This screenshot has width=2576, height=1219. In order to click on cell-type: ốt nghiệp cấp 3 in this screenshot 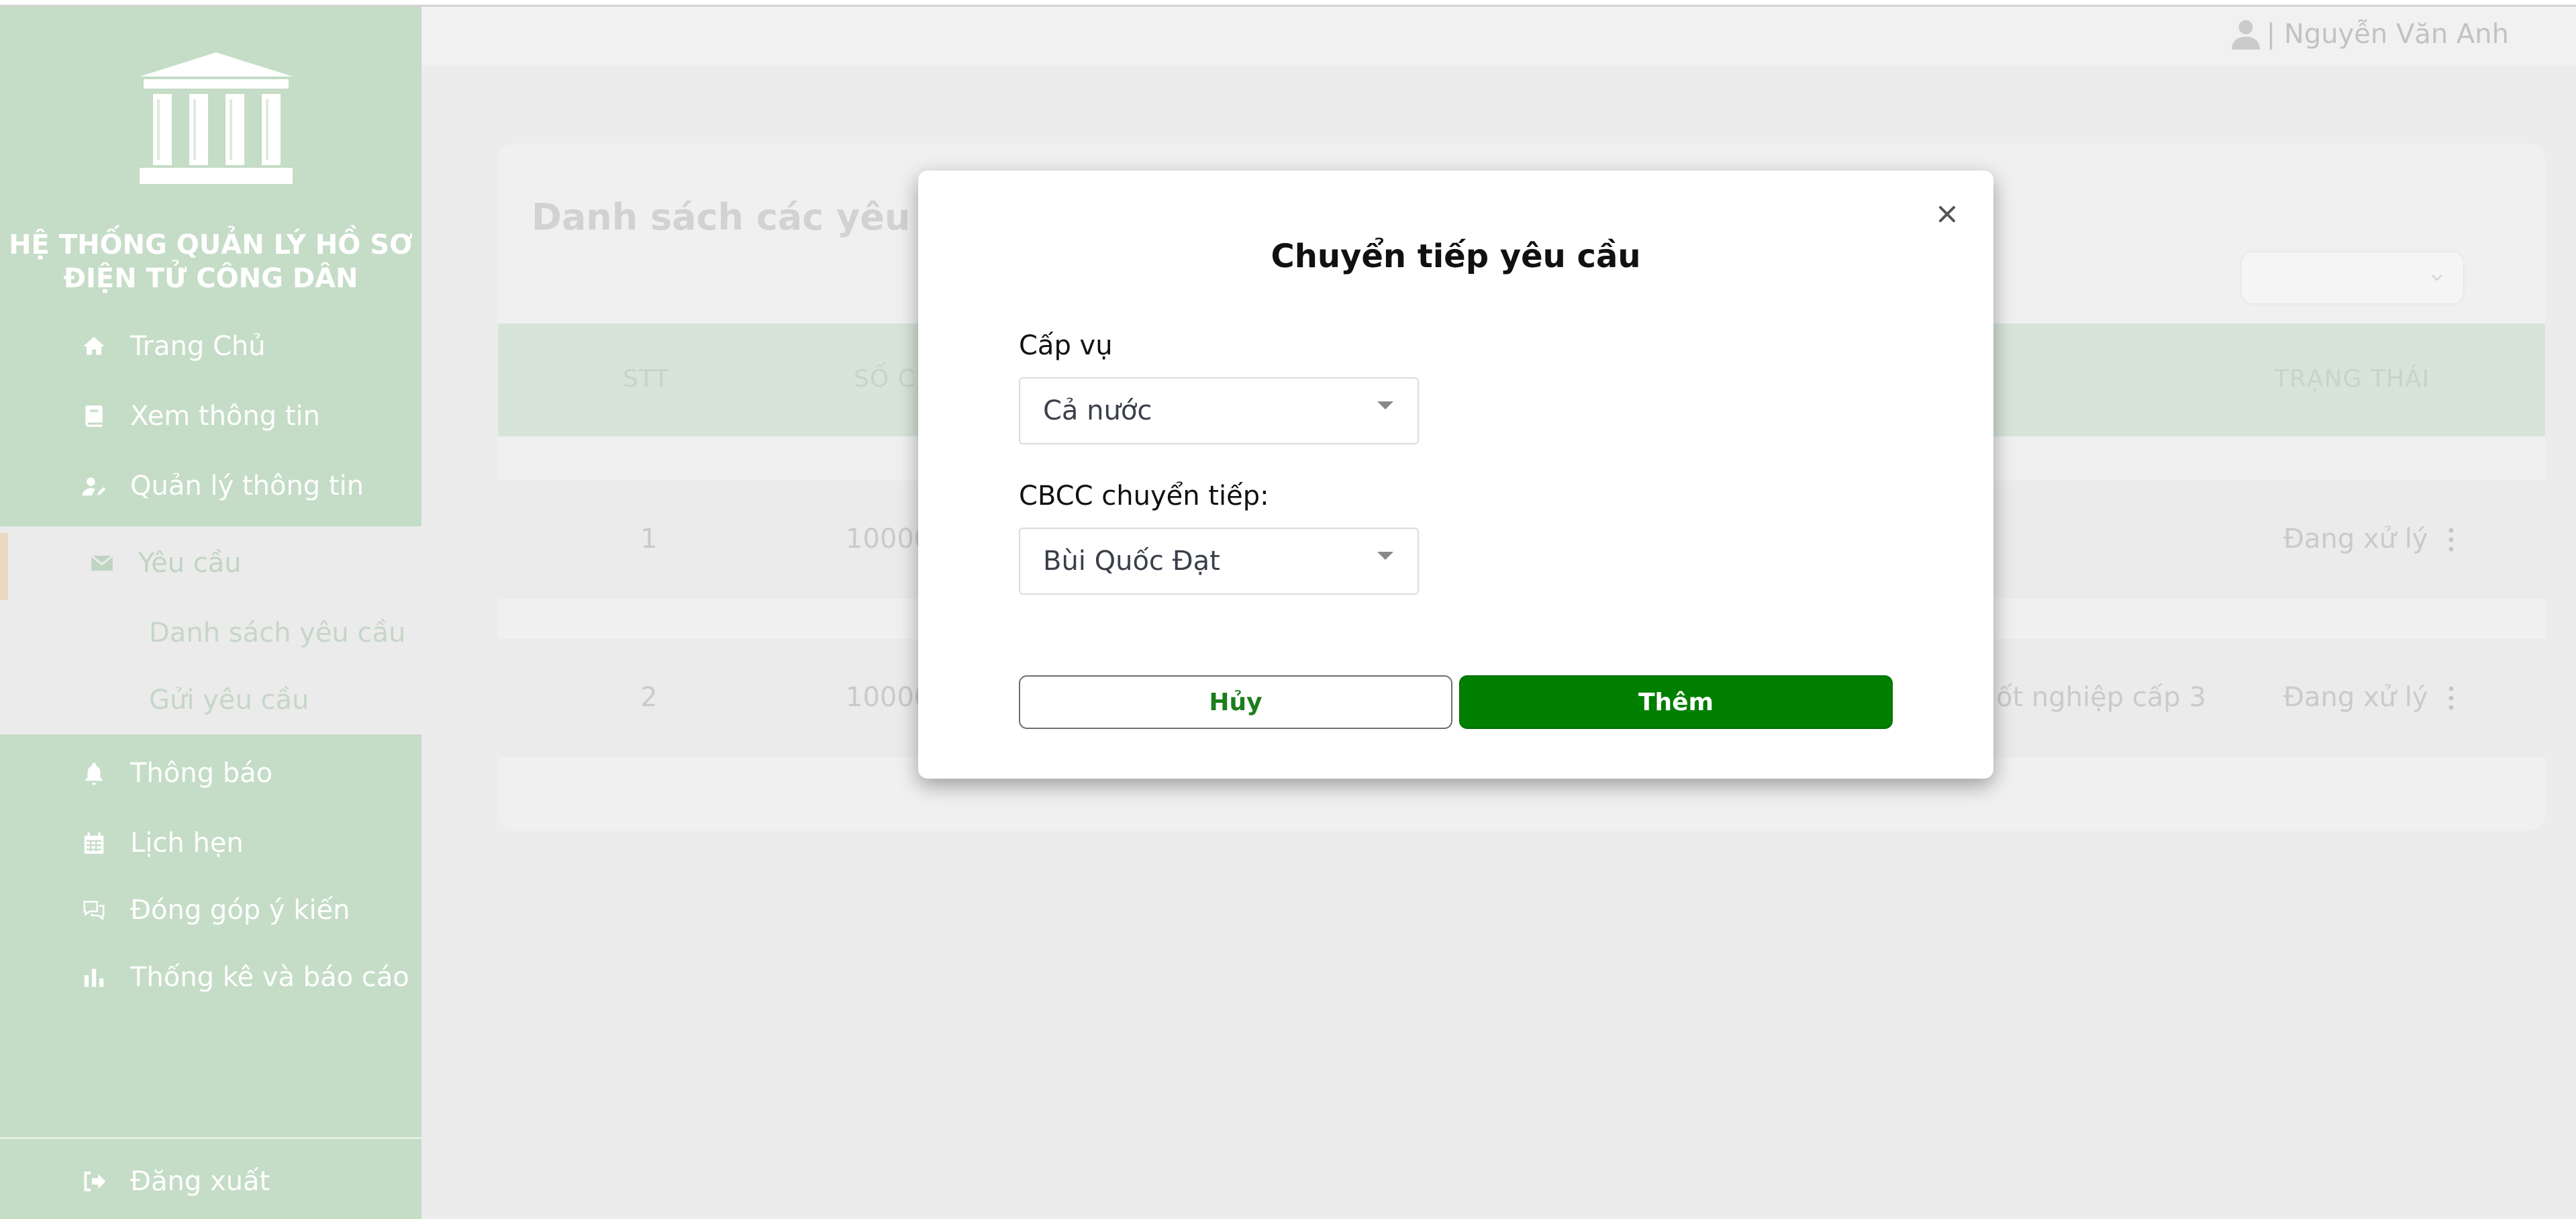, I will do `click(2101, 698)`.